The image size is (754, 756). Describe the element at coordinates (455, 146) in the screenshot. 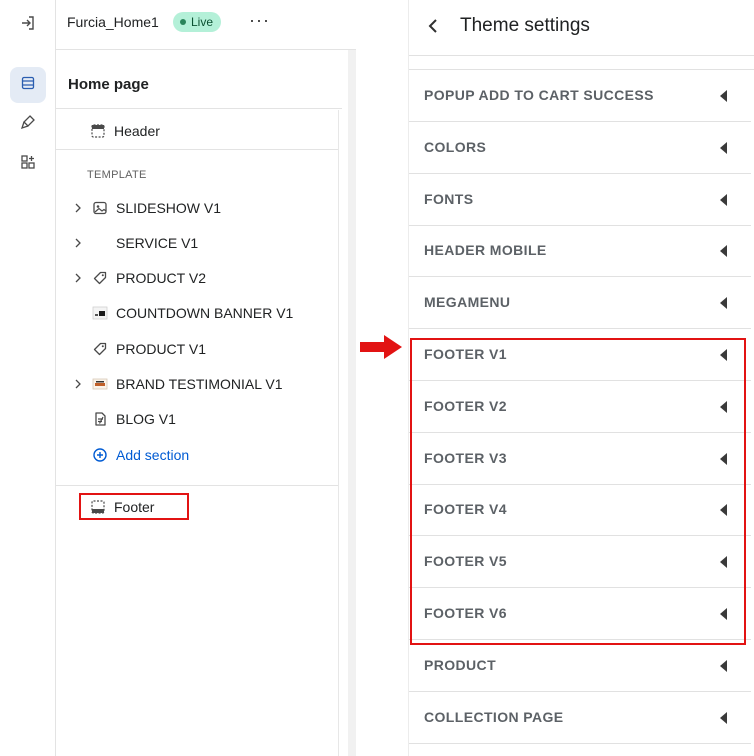

I see `setting-row-label: COLORS` at that location.